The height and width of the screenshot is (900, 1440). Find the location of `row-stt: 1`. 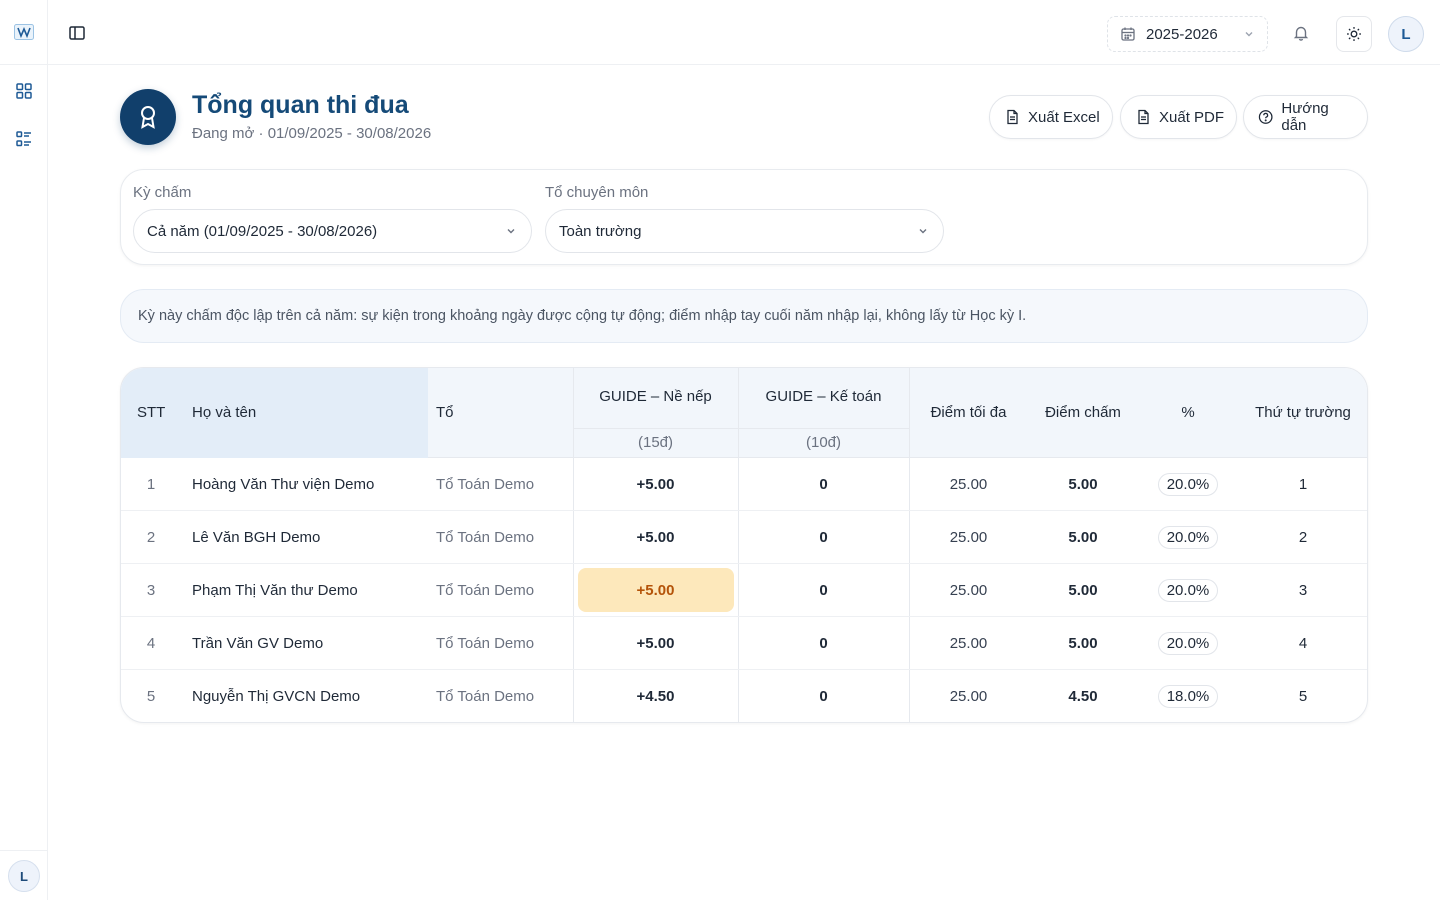

row-stt: 1 is located at coordinates (151, 484).